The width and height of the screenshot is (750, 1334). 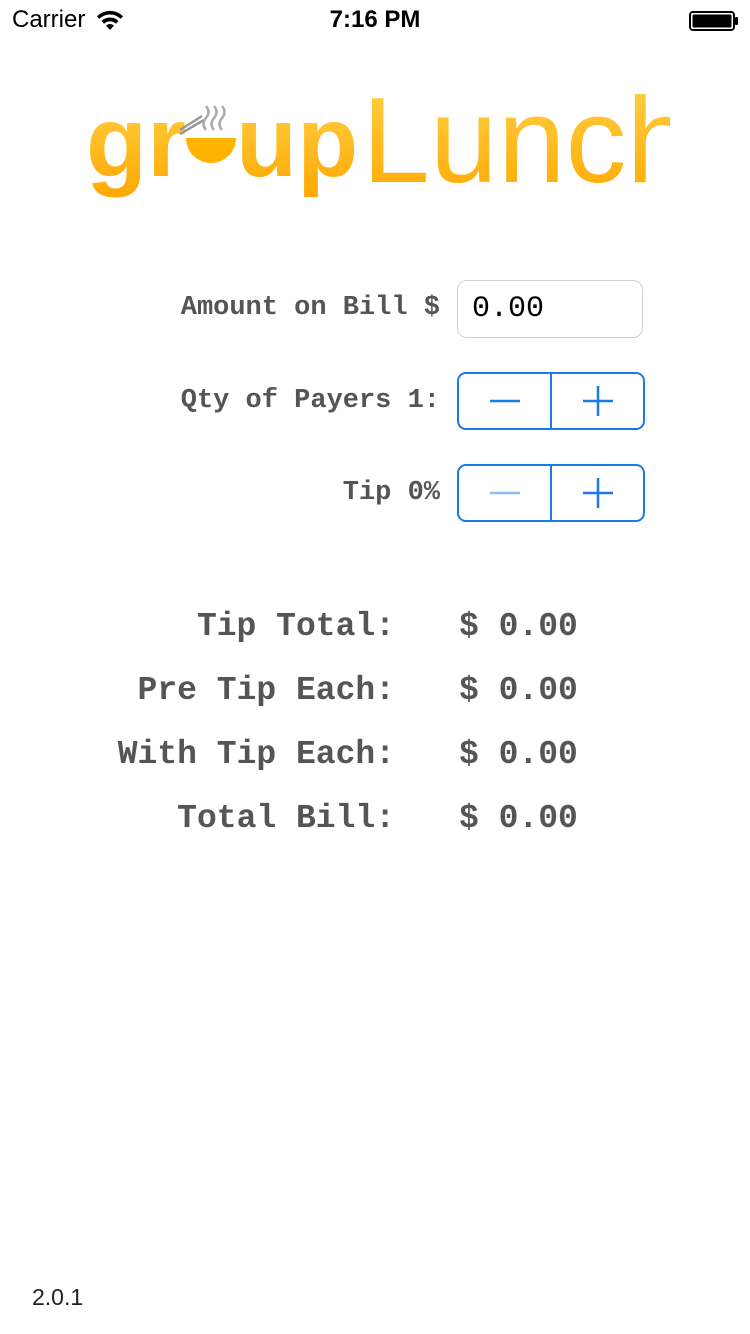 I want to click on amount-label: Amount on Bill $, so click(x=310, y=308).